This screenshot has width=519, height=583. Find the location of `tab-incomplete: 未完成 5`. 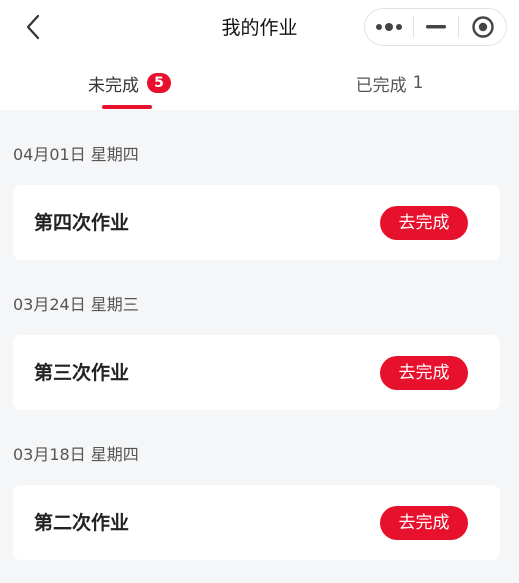

tab-incomplete: 未完成 5 is located at coordinates (129, 83).